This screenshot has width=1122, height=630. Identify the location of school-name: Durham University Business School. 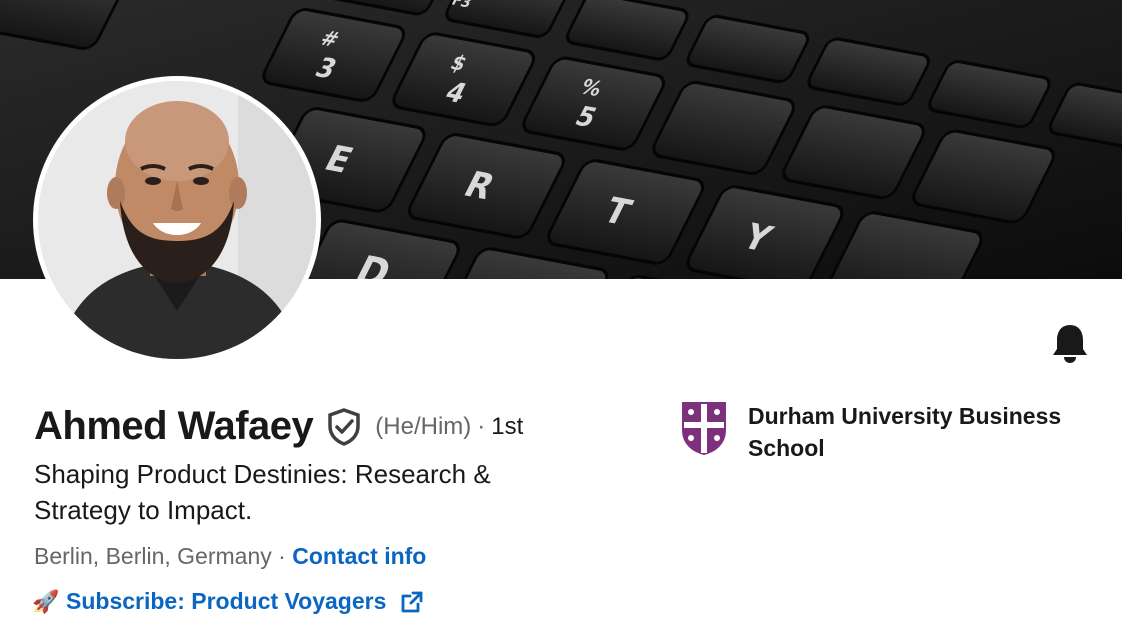
(905, 432).